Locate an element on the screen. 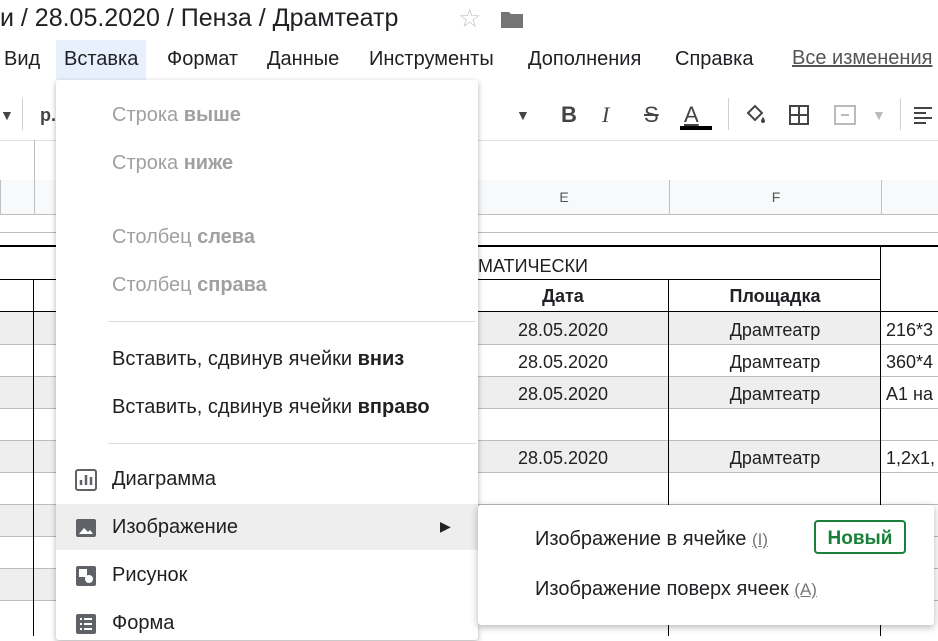 The height and width of the screenshot is (641, 938). table-cell: А1 на is located at coordinates (912, 394).